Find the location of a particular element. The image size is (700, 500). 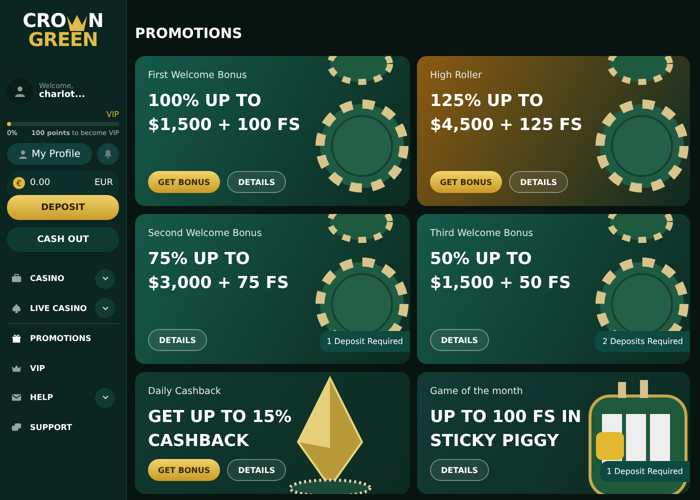

gift-icon is located at coordinates (16, 338).